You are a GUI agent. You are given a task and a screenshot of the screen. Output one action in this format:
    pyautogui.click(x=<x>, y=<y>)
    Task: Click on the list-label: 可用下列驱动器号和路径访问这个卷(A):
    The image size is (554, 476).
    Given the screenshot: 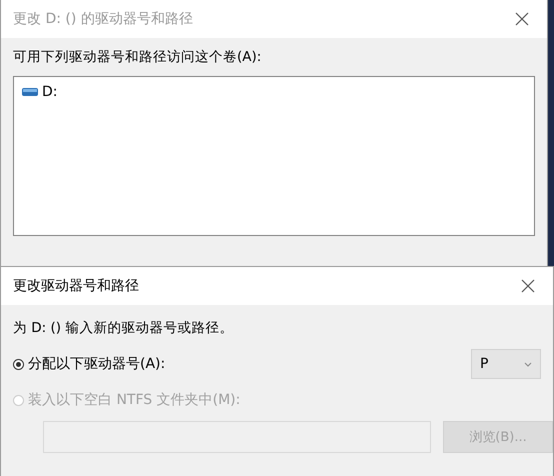 What is the action you would take?
    pyautogui.click(x=137, y=57)
    